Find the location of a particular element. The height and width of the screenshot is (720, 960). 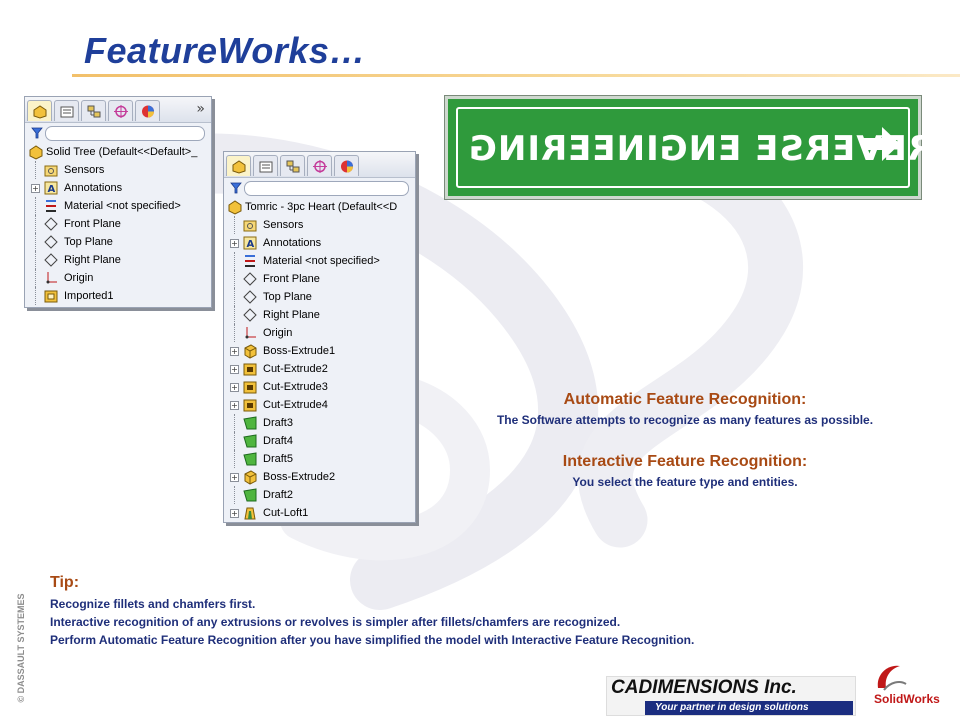

tree-root-item: Solid Tree (Default<<Default>_ is located at coordinates (118, 152).